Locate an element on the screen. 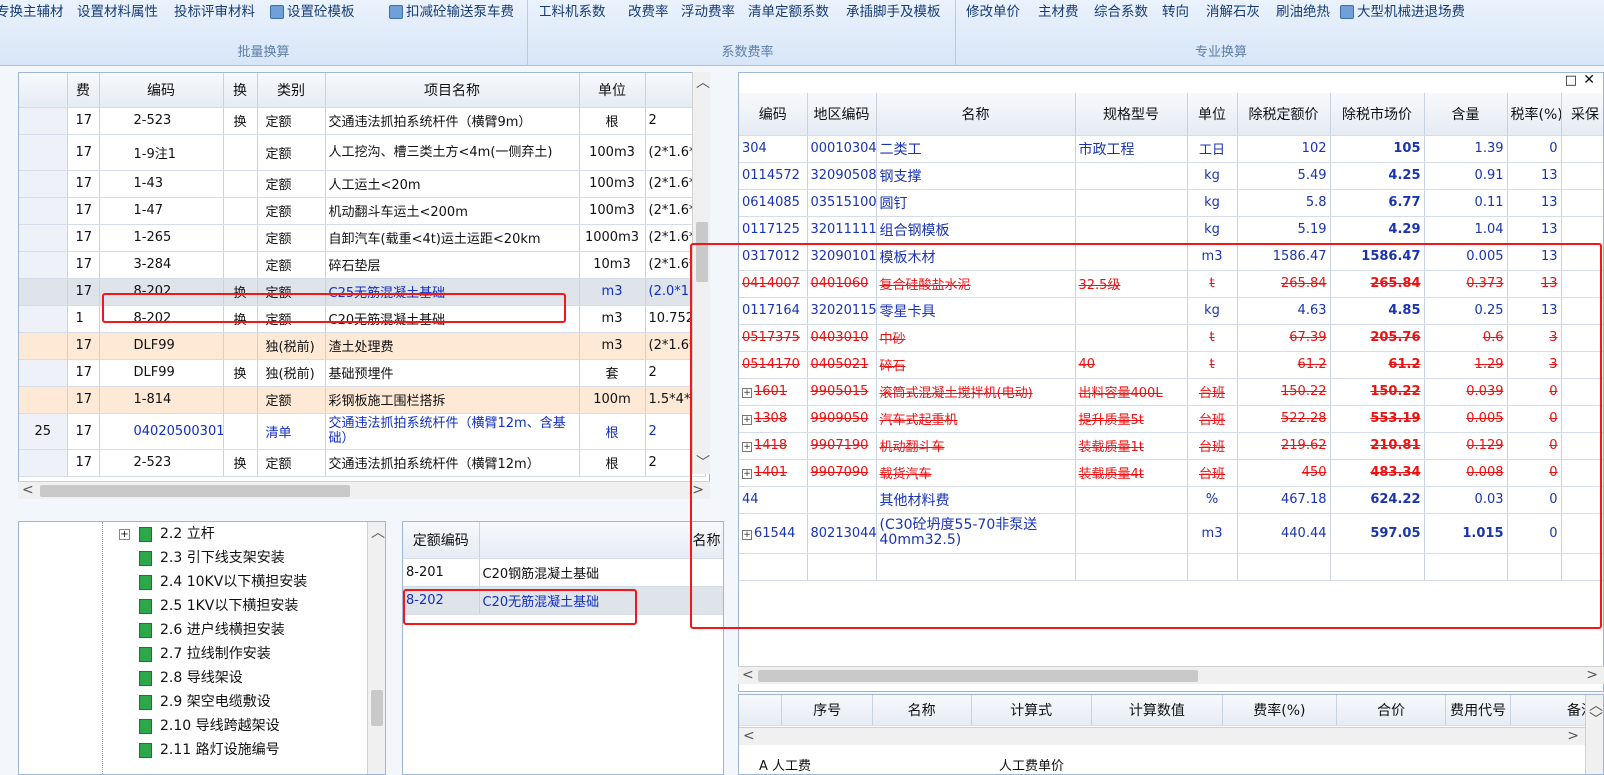 The width and height of the screenshot is (1604, 775). set-concrete-template-button: 设置砼模板 is located at coordinates (312, 12).